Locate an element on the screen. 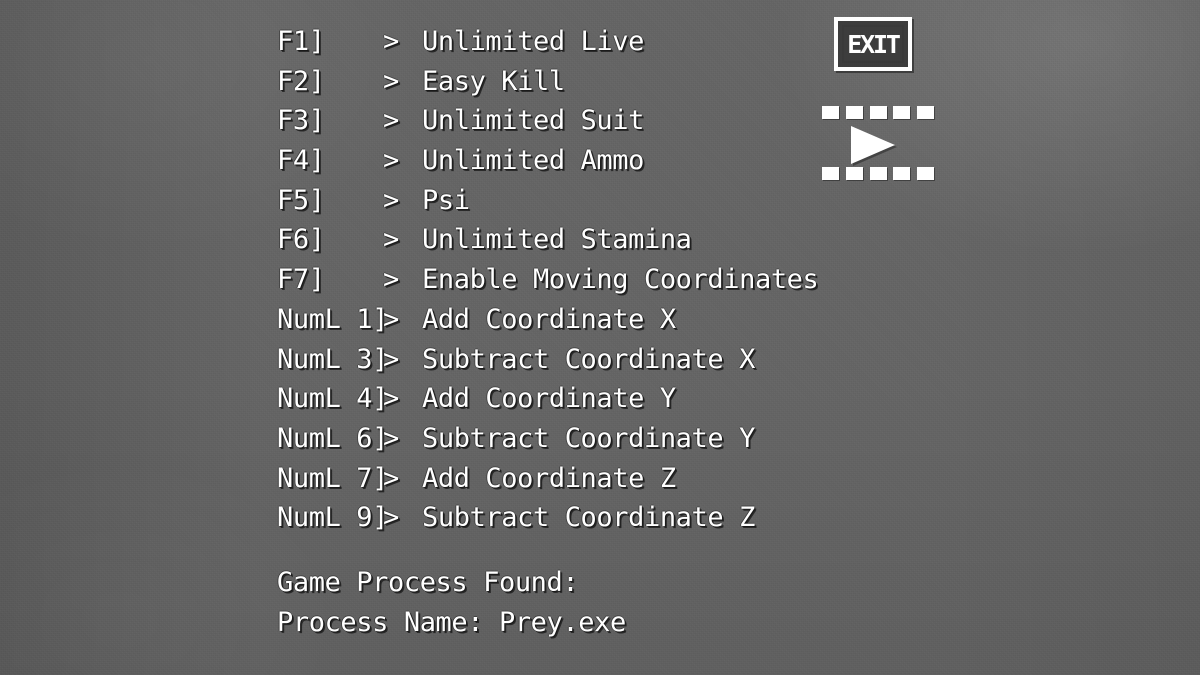 The width and height of the screenshot is (1200, 675). exit-sign-icon: EXIT is located at coordinates (873, 44).